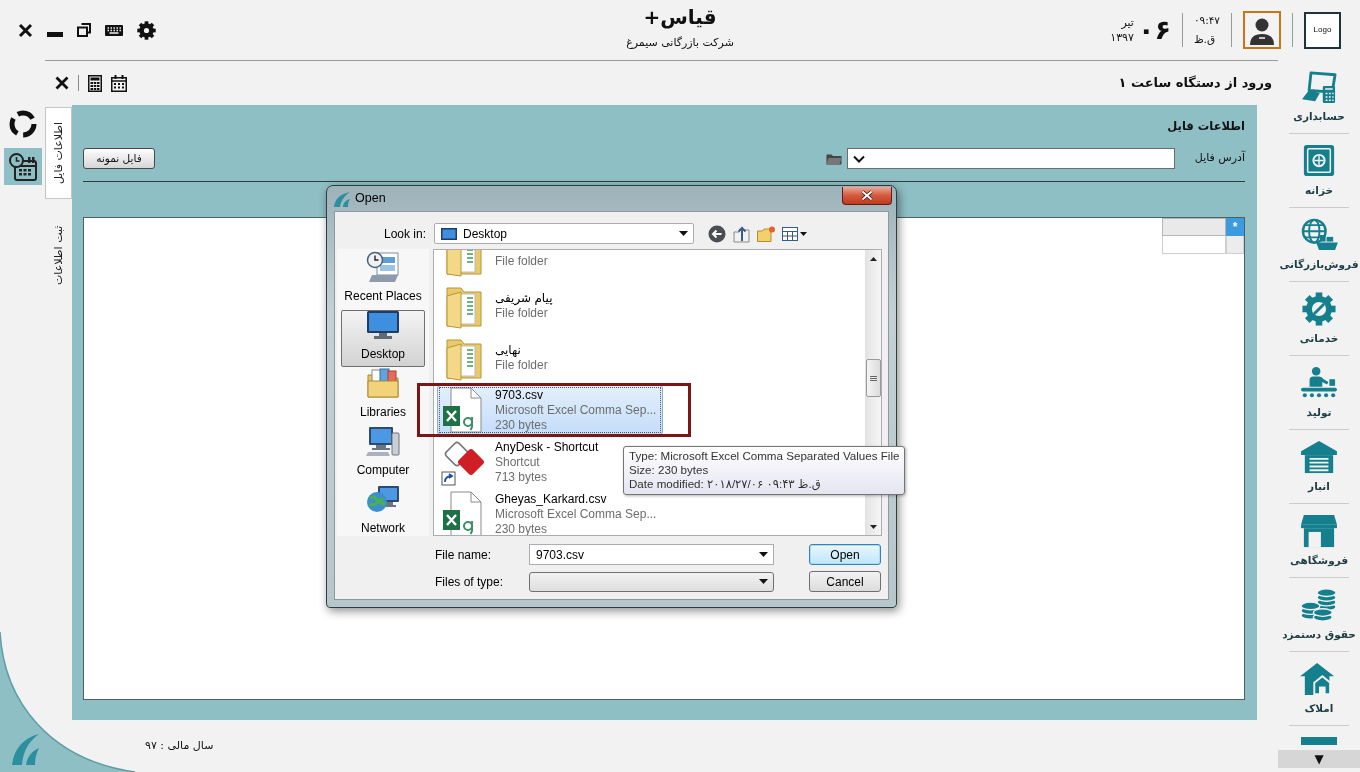 This screenshot has height=772, width=1360. I want to click on place-button: Libraries, so click(383, 396).